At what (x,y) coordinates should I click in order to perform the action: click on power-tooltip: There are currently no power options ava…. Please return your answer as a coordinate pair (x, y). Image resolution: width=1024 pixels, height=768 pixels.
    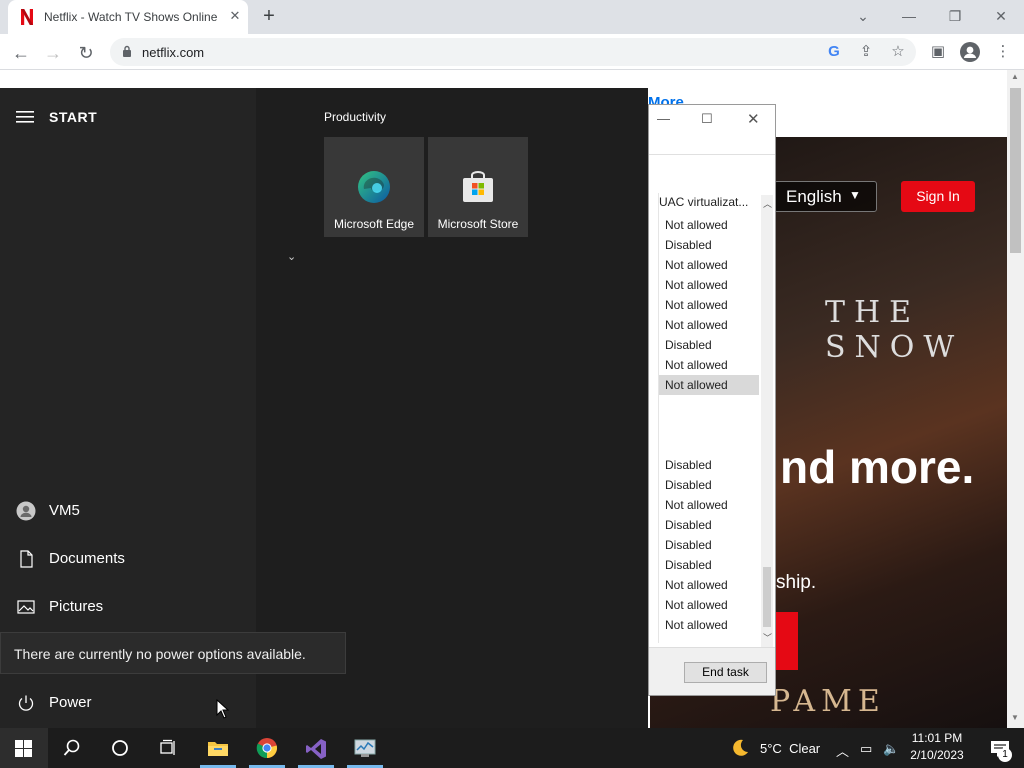
    Looking at the image, I should click on (173, 653).